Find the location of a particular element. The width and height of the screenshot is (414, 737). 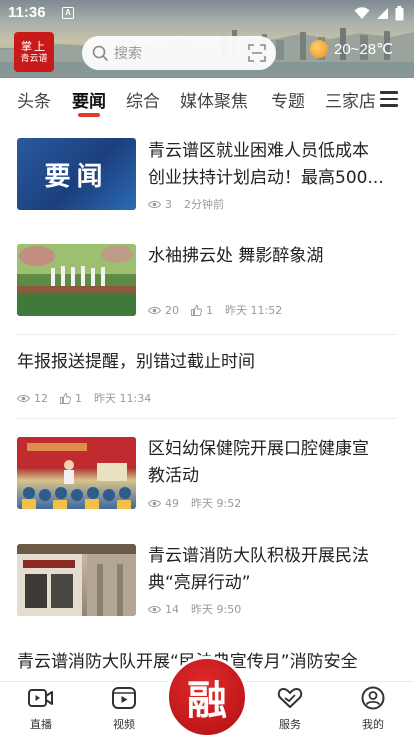

nav-live: 直播 is located at coordinates (41, 709).